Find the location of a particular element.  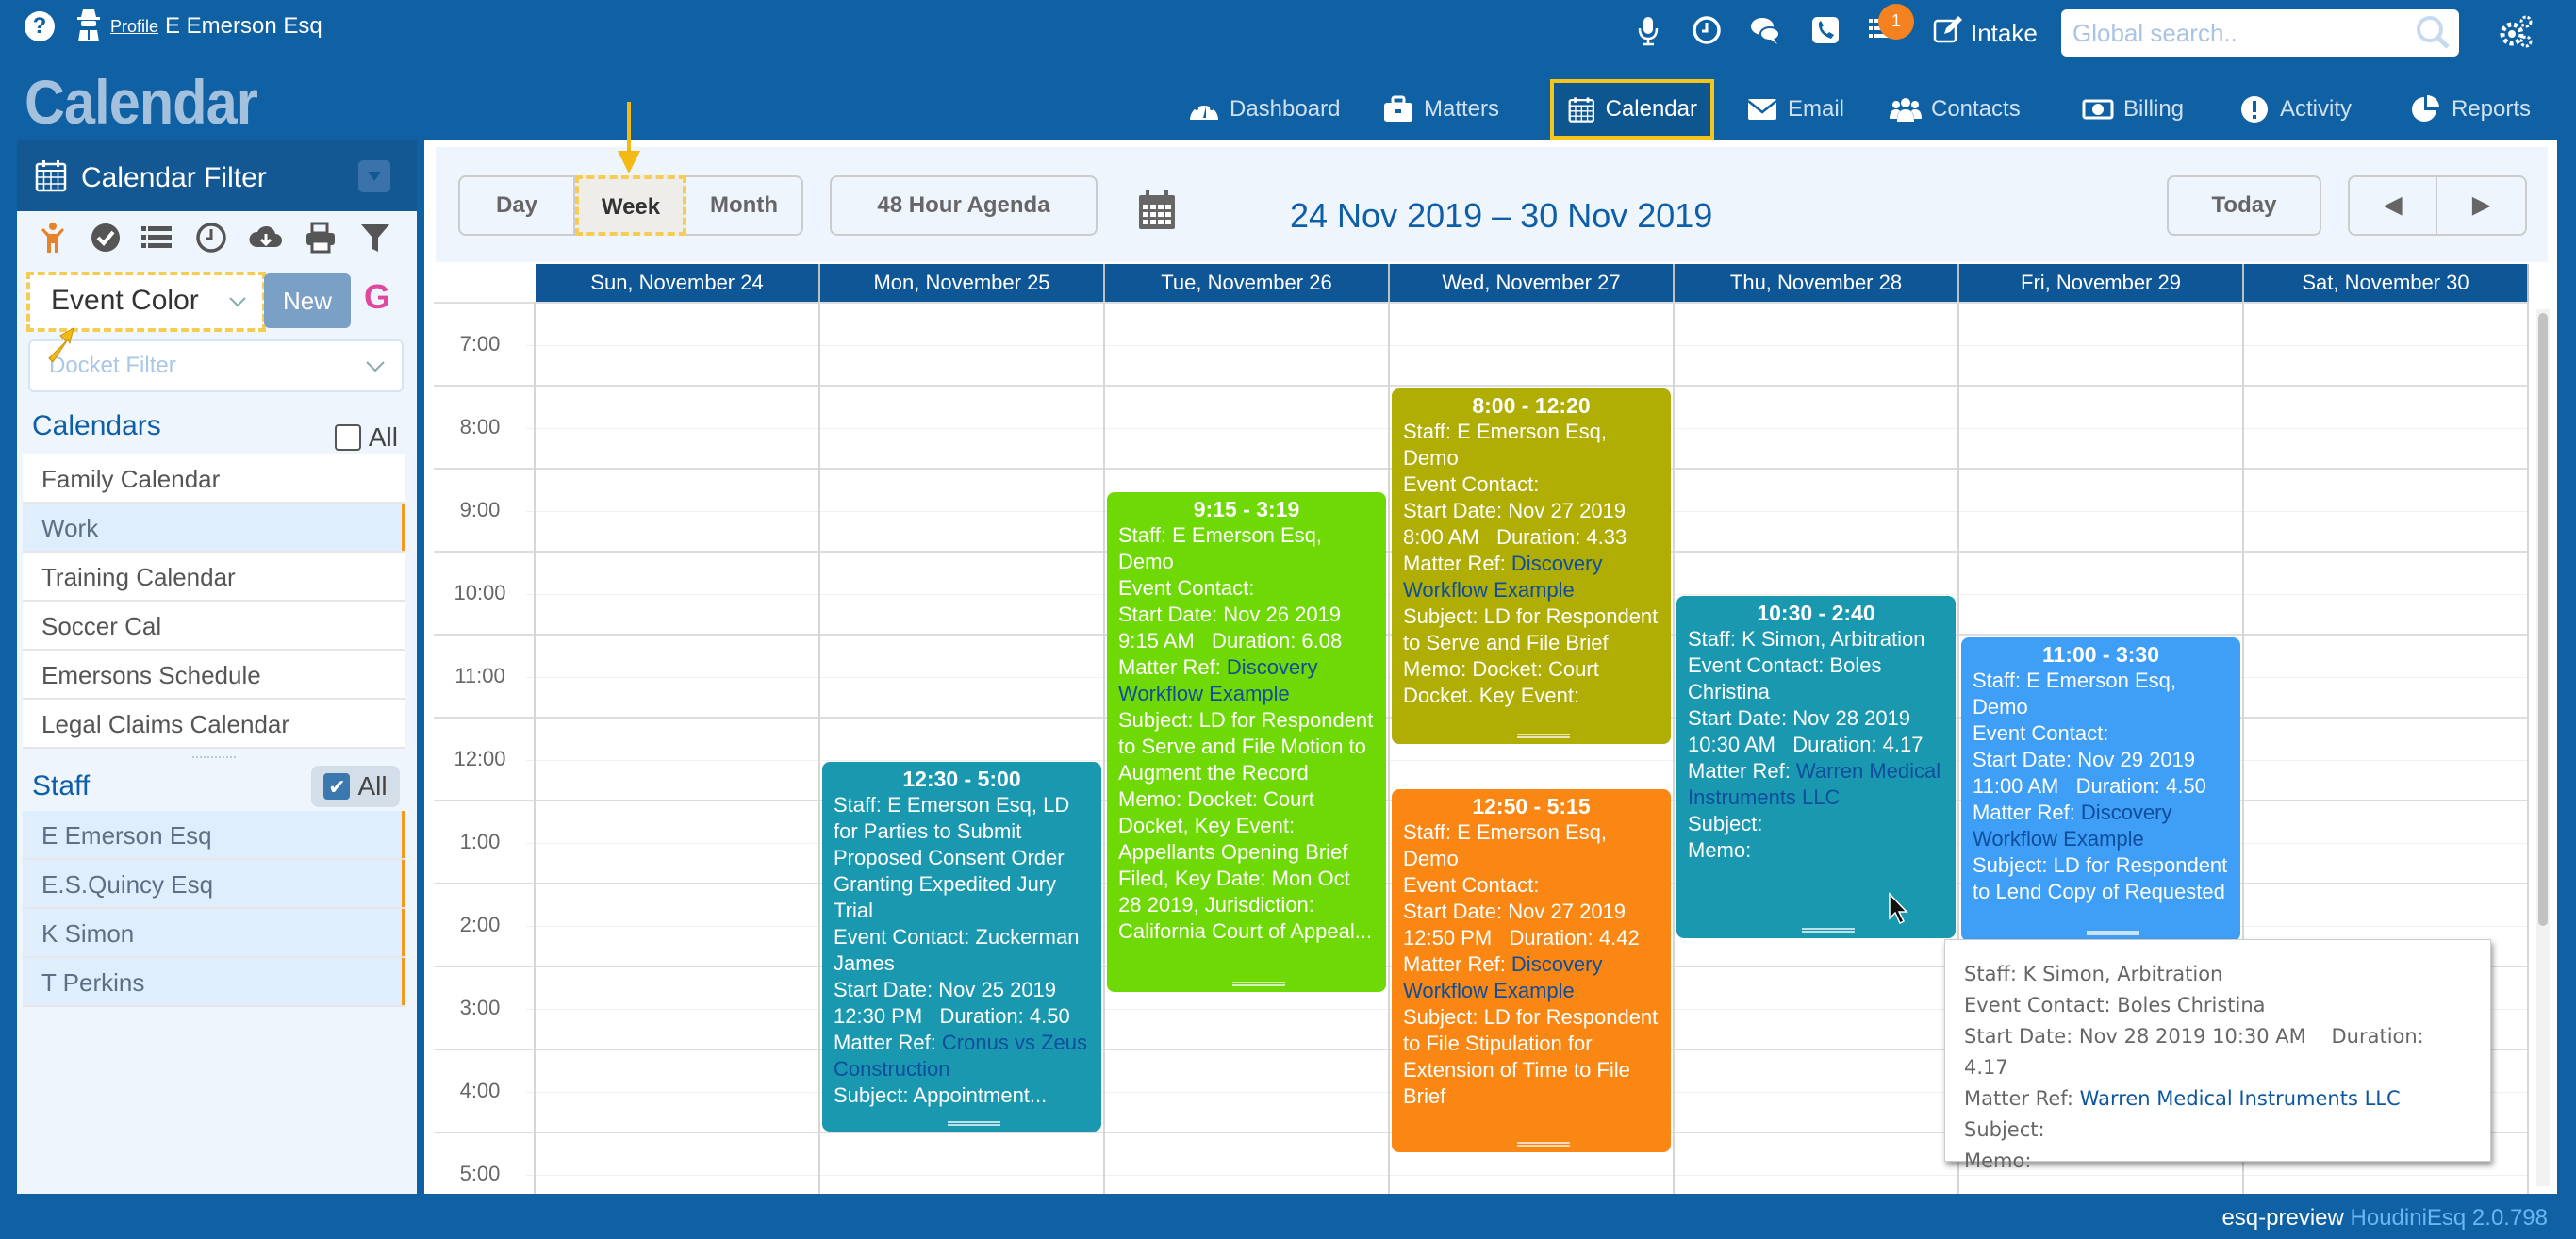

calendars-section-header: Calendars All is located at coordinates (214, 426).